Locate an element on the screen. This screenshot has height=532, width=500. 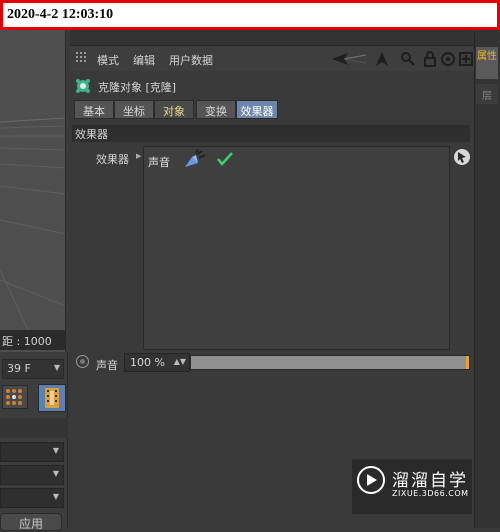
grip-icon is located at coordinates (82, 58).